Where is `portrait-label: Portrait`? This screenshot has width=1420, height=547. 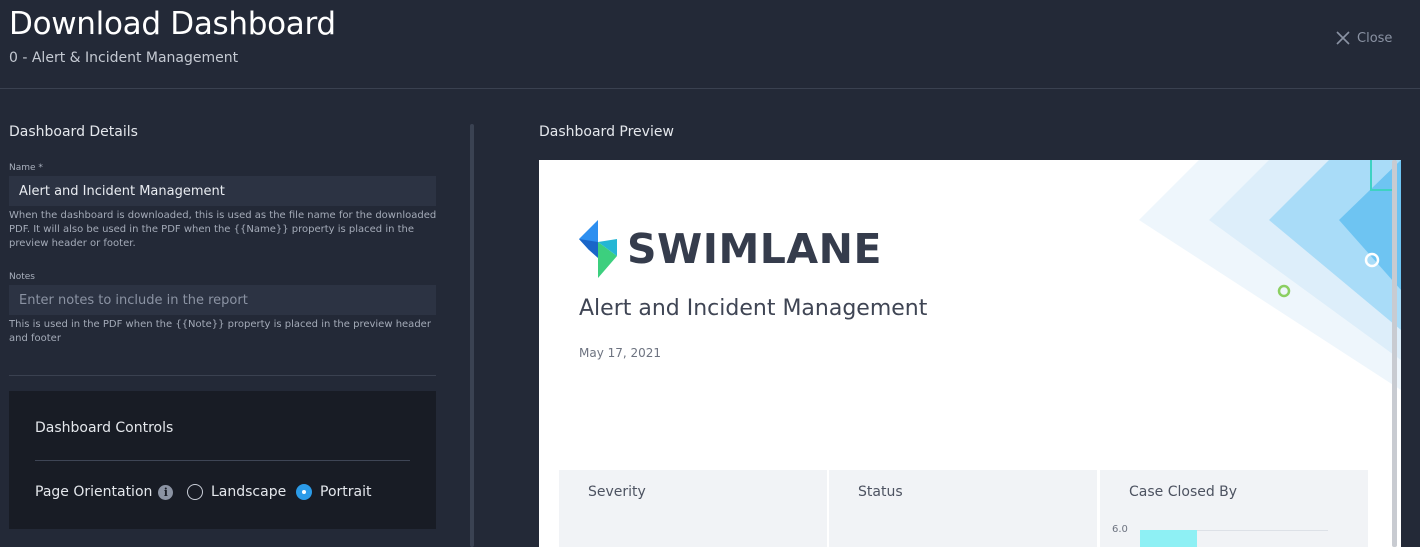 portrait-label: Portrait is located at coordinates (346, 492).